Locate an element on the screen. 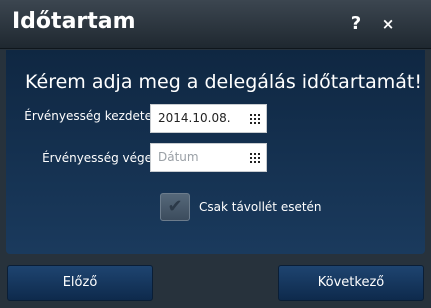  next-button: Következő is located at coordinates (351, 283).